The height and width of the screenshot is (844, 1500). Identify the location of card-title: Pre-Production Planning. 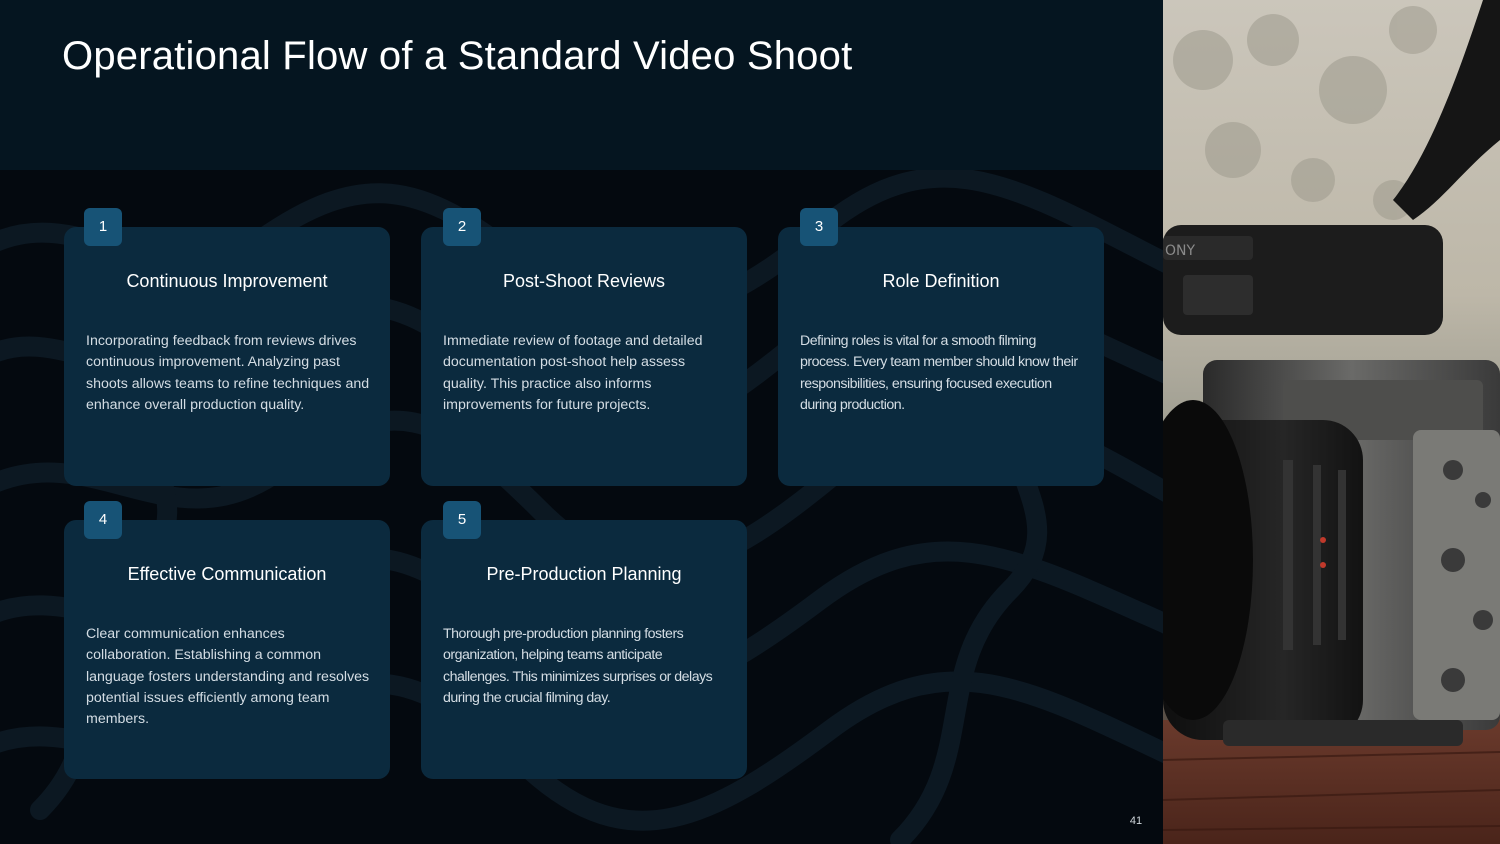
(584, 574).